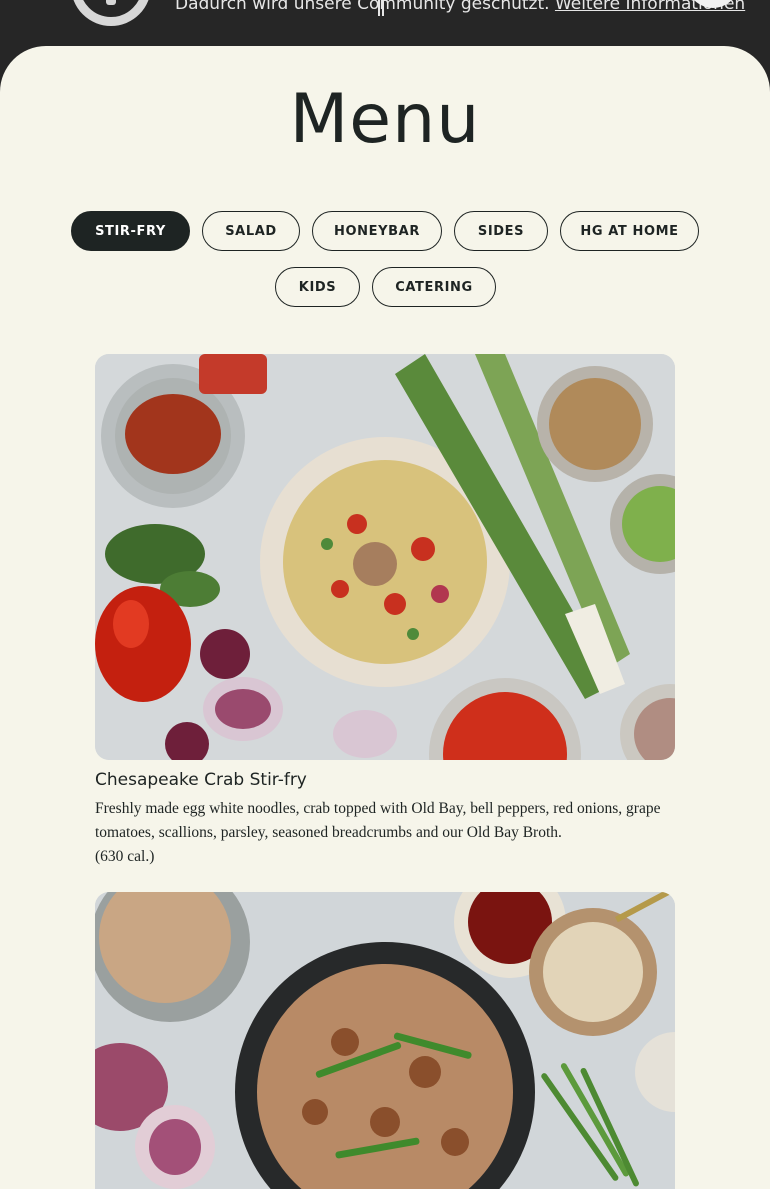 Image resolution: width=770 pixels, height=1189 pixels. I want to click on page-title: Menu, so click(385, 119).